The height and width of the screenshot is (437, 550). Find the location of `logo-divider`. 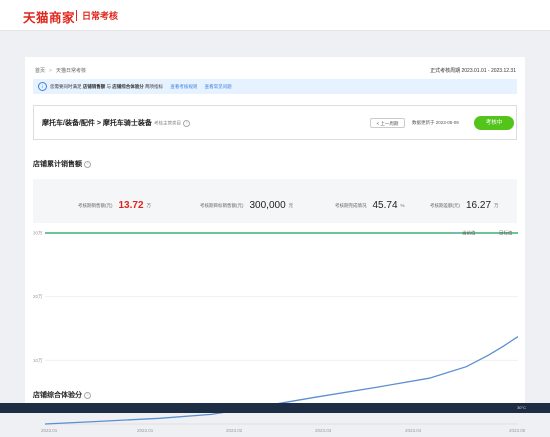

logo-divider is located at coordinates (76, 15).